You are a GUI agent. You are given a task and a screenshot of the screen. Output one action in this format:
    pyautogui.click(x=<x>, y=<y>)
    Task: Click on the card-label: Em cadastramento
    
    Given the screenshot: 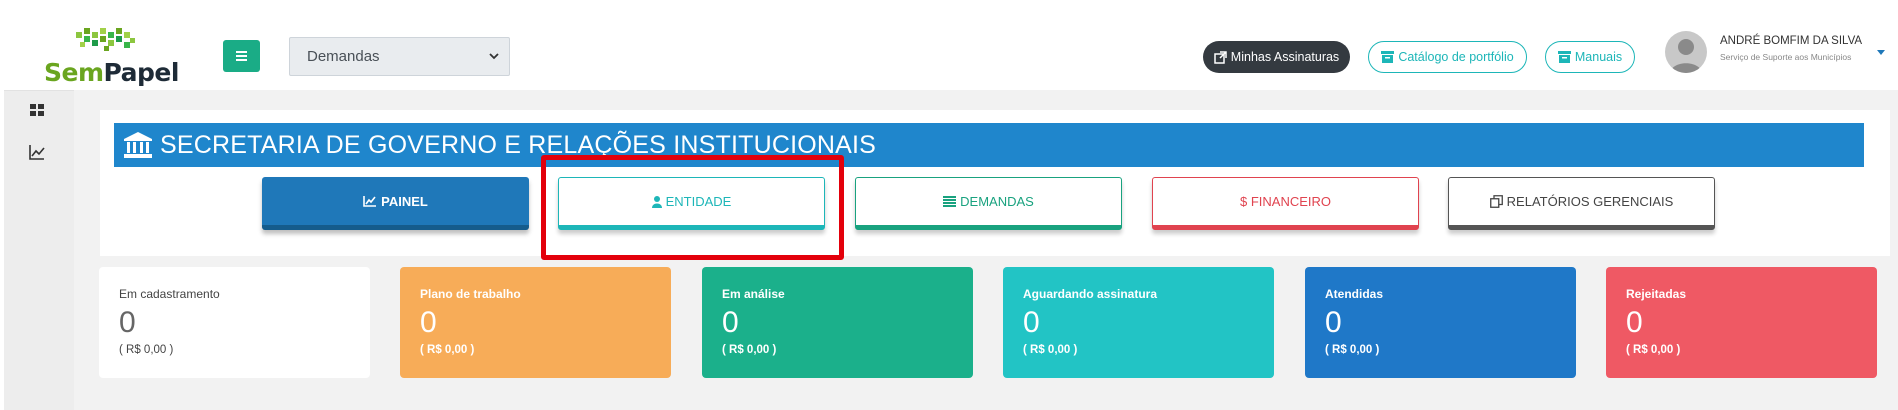 What is the action you would take?
    pyautogui.click(x=169, y=294)
    